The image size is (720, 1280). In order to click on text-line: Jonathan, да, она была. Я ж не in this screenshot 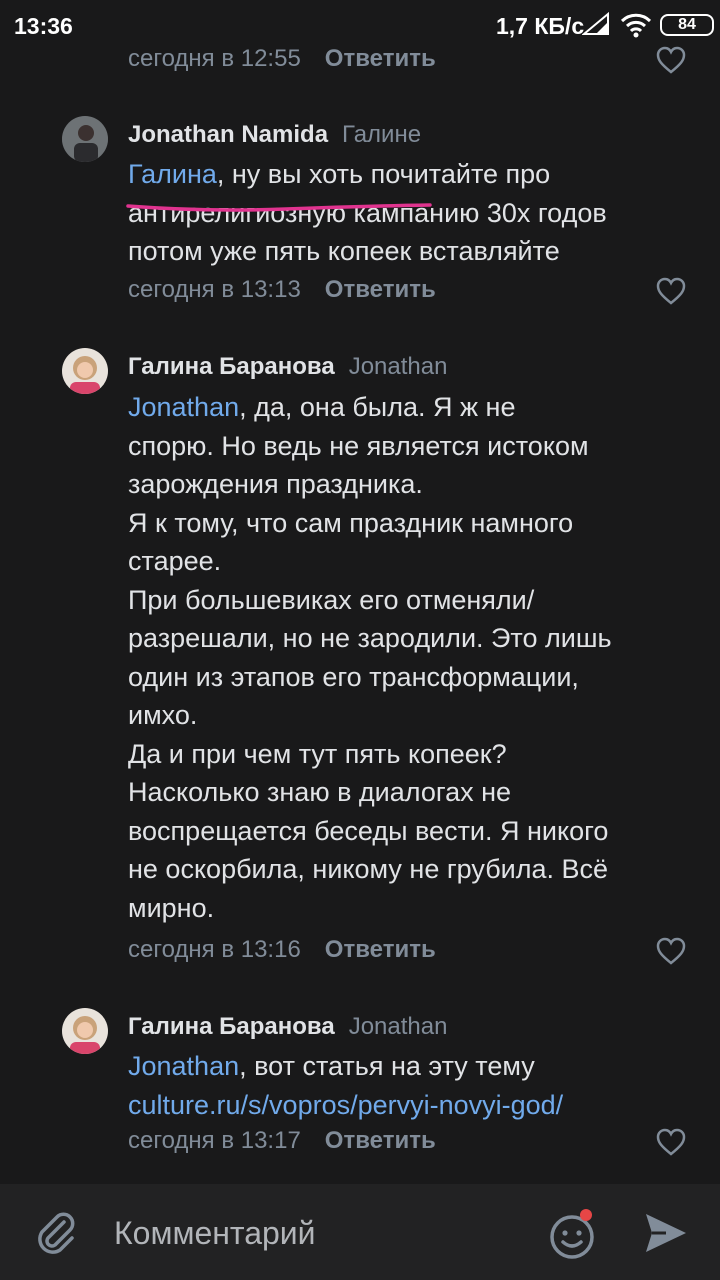, I will do `click(413, 407)`.